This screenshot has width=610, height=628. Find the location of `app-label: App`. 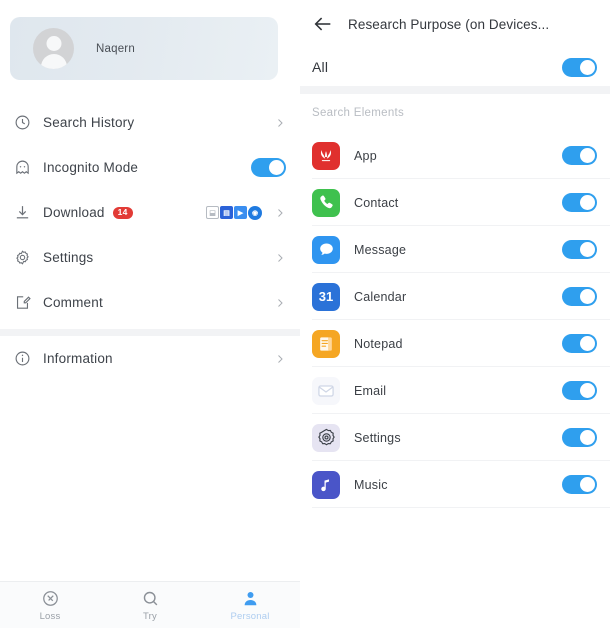

app-label: App is located at coordinates (365, 155).